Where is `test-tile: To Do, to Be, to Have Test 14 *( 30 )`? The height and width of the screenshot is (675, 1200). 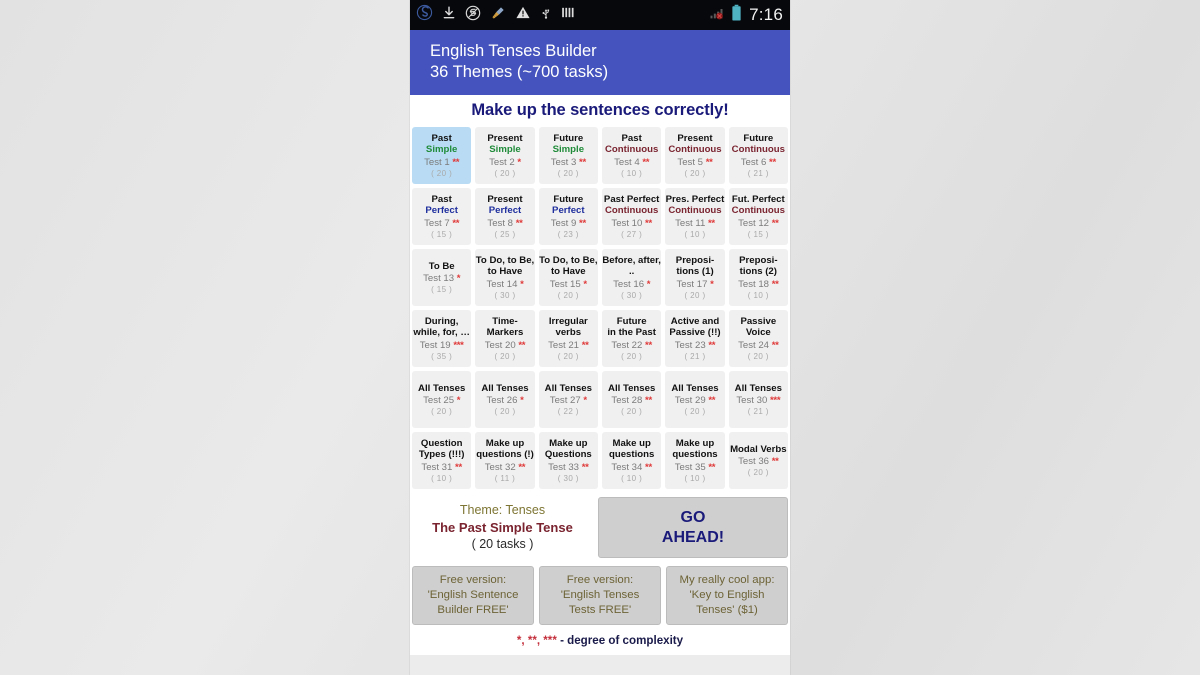 test-tile: To Do, to Be, to Have Test 14 *( 30 ) is located at coordinates (505, 278).